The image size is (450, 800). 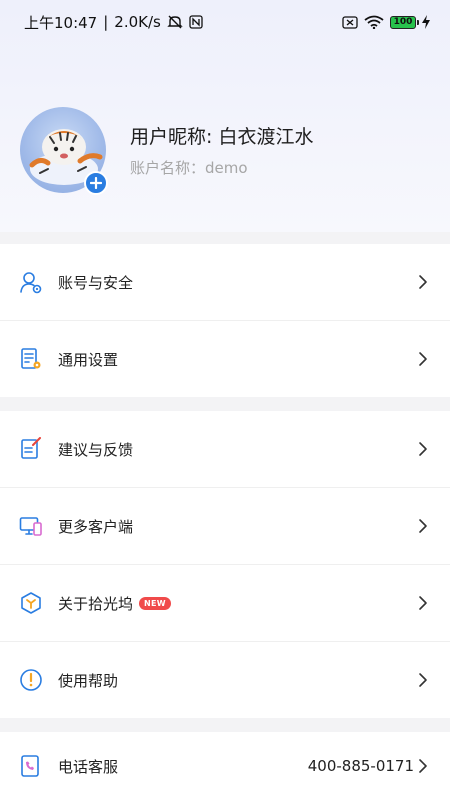 What do you see at coordinates (374, 22) in the screenshot?
I see `wifi-icon` at bounding box center [374, 22].